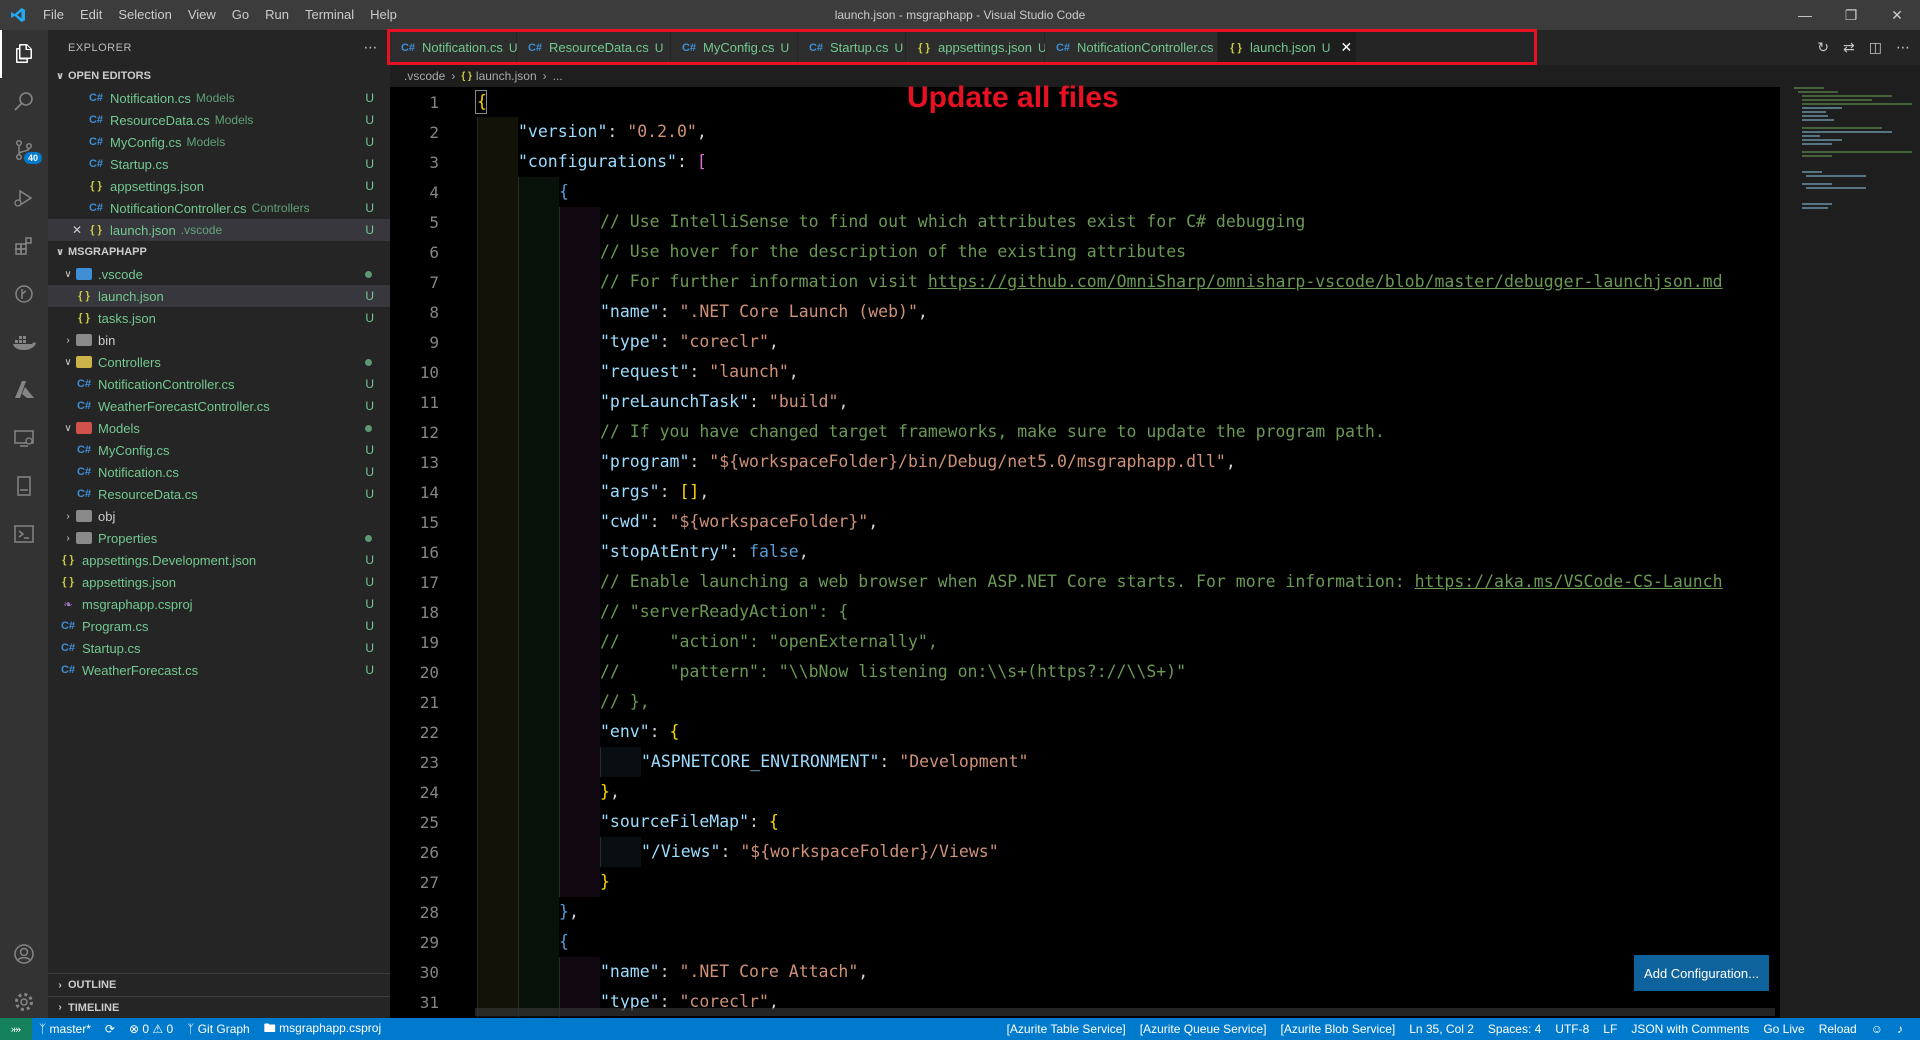 The height and width of the screenshot is (1040, 1920). I want to click on file-item: C# Notification.cs U, so click(219, 472).